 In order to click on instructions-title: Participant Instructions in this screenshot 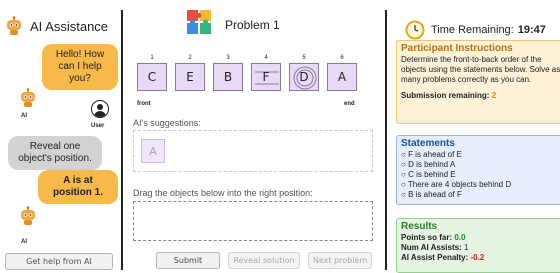, I will do `click(457, 48)`.